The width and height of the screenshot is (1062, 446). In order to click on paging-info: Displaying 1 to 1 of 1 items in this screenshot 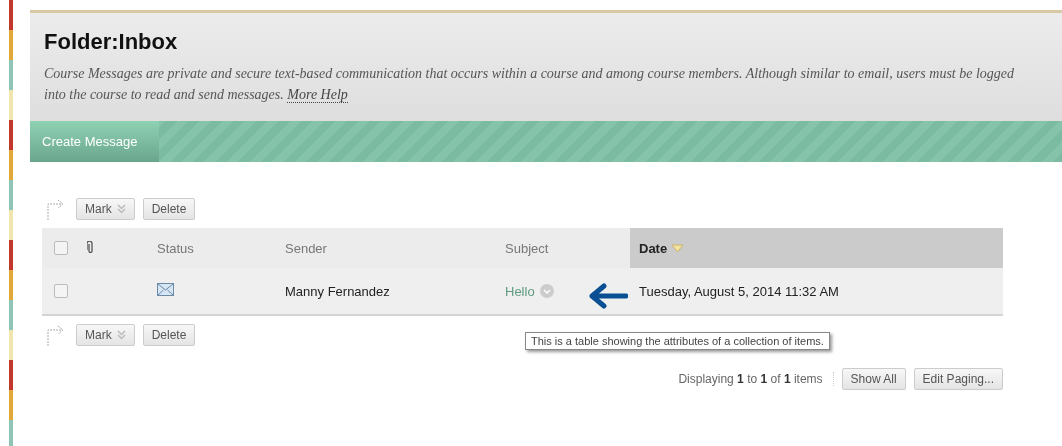, I will do `click(756, 379)`.